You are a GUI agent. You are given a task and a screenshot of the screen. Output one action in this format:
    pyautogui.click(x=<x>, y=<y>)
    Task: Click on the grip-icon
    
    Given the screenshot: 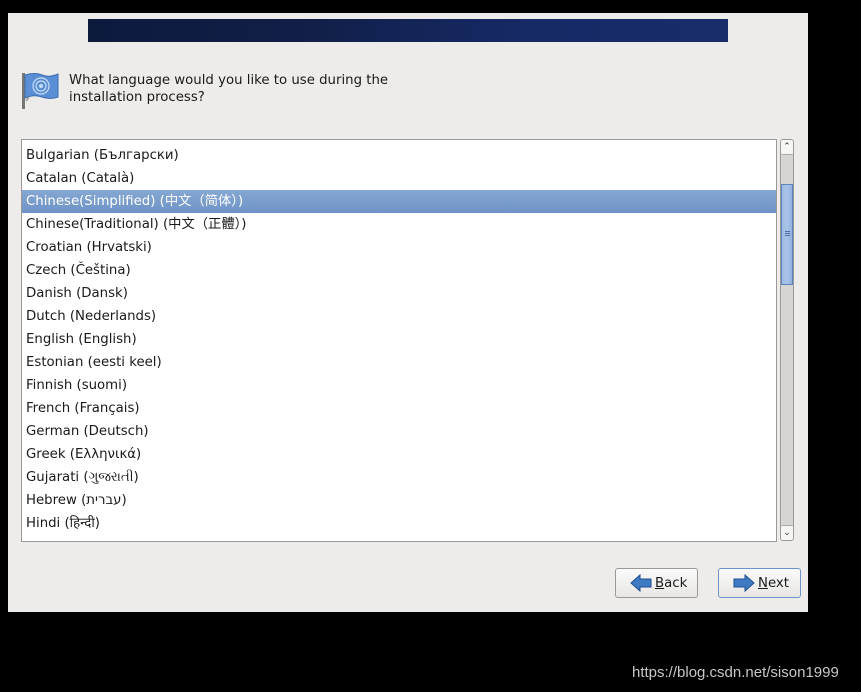 What is the action you would take?
    pyautogui.click(x=787, y=231)
    